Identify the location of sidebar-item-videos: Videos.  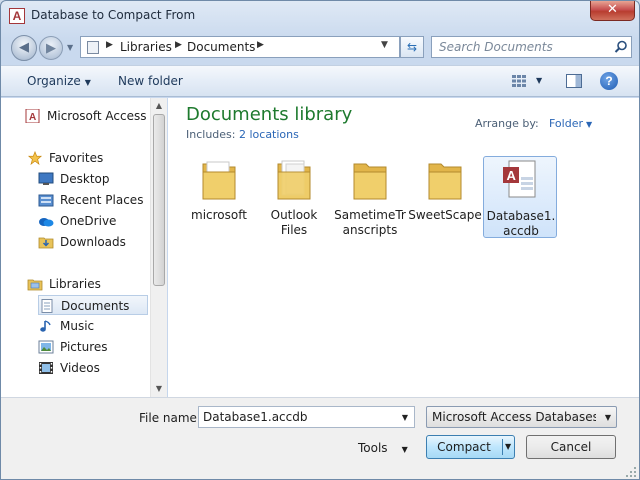
(93, 368).